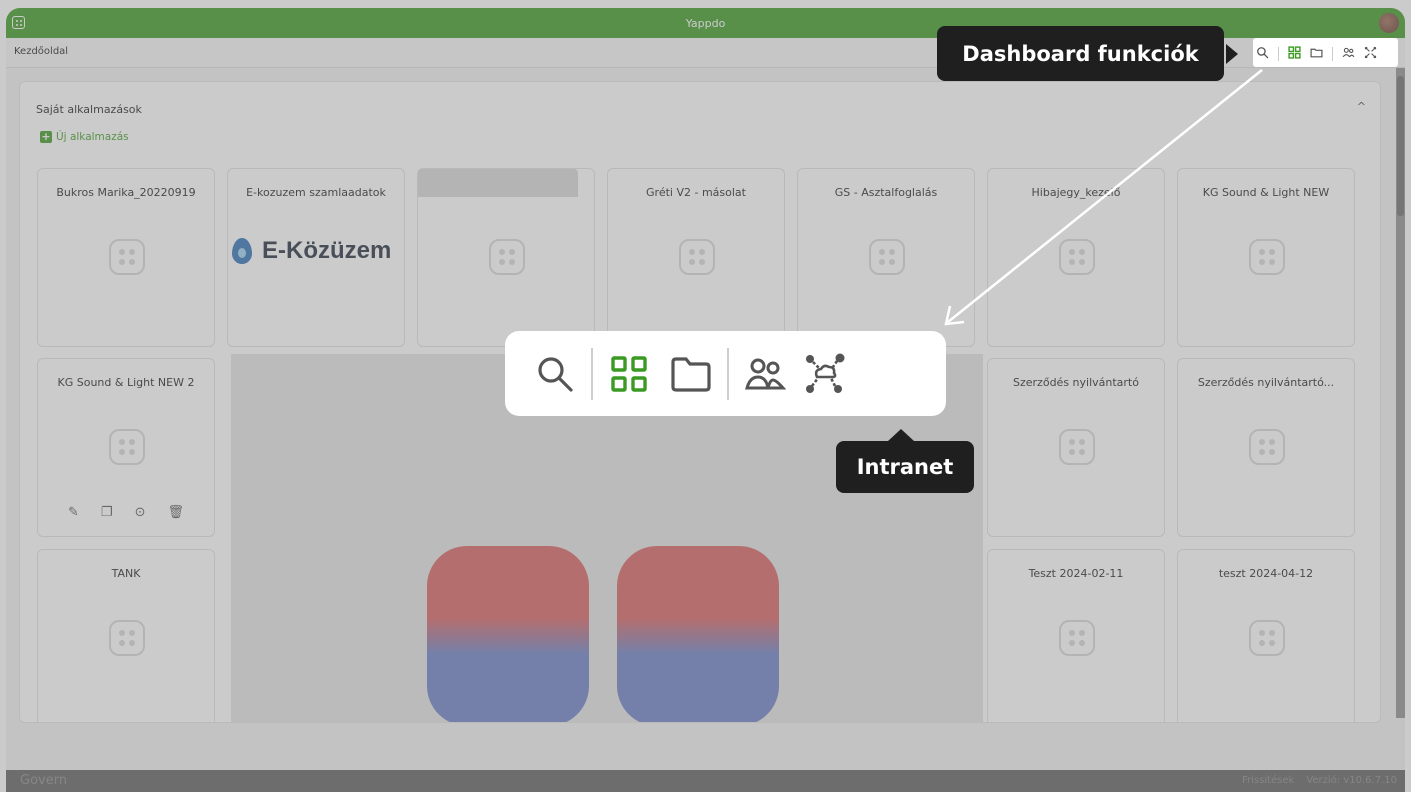 The width and height of the screenshot is (1411, 792). What do you see at coordinates (1325, 52) in the screenshot?
I see `toolbar-highlight` at bounding box center [1325, 52].